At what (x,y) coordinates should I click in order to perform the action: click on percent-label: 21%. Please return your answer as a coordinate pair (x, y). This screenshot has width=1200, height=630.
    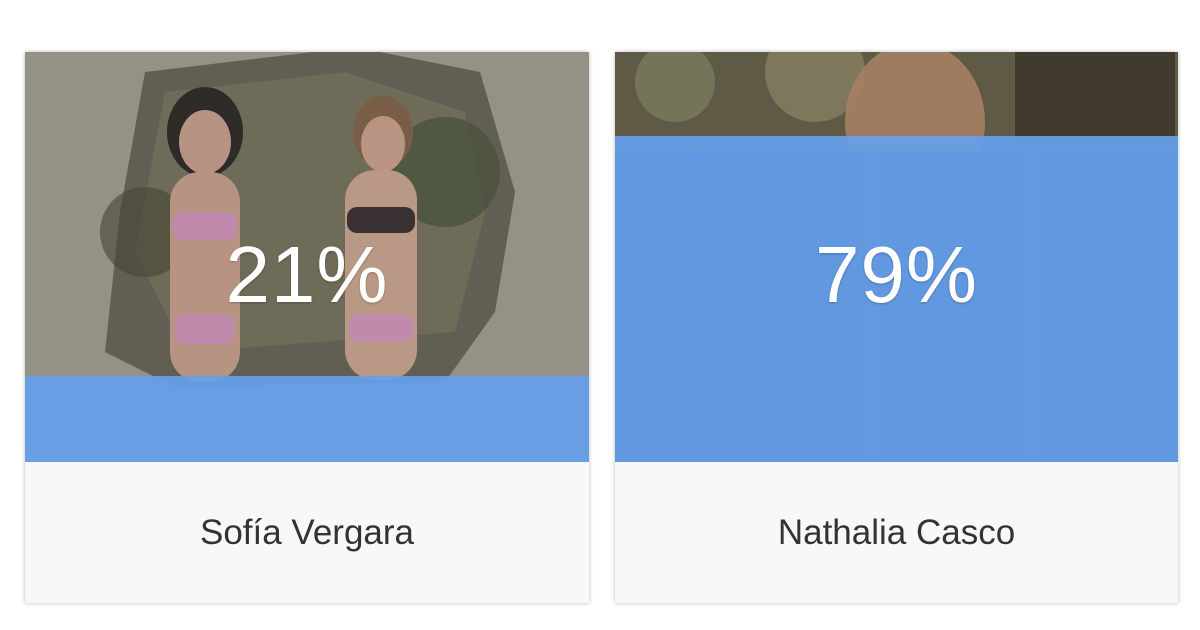
    Looking at the image, I should click on (307, 274).